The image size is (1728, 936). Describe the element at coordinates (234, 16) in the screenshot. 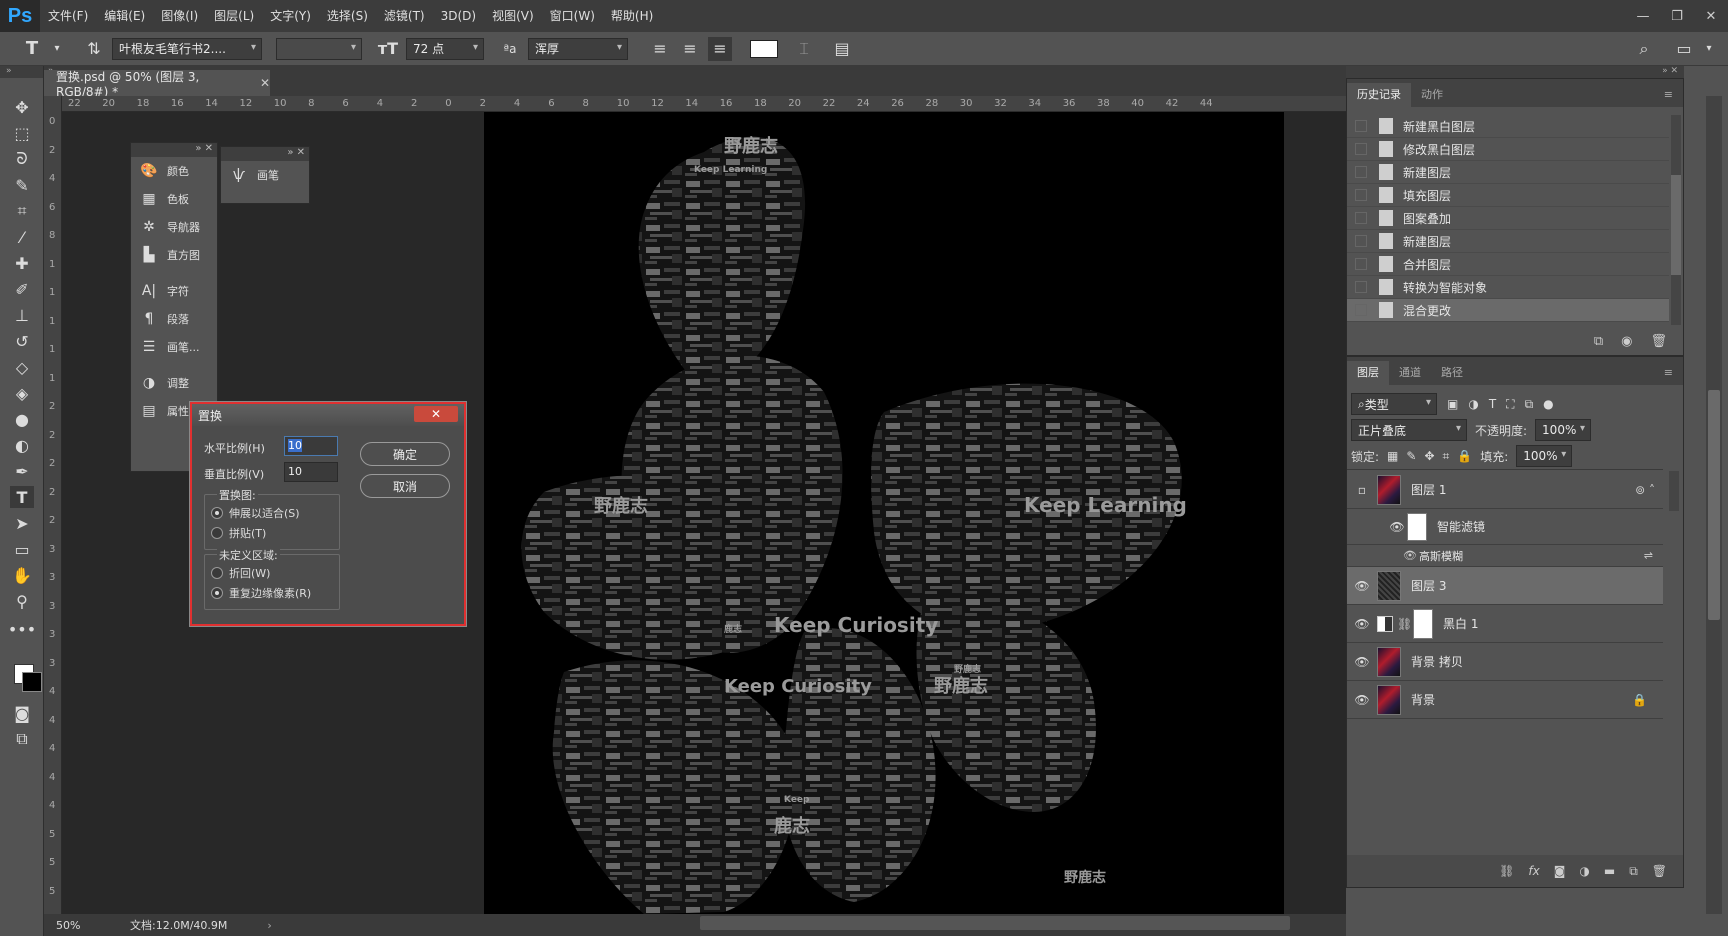

I see `menu-item: 图层(L)` at that location.